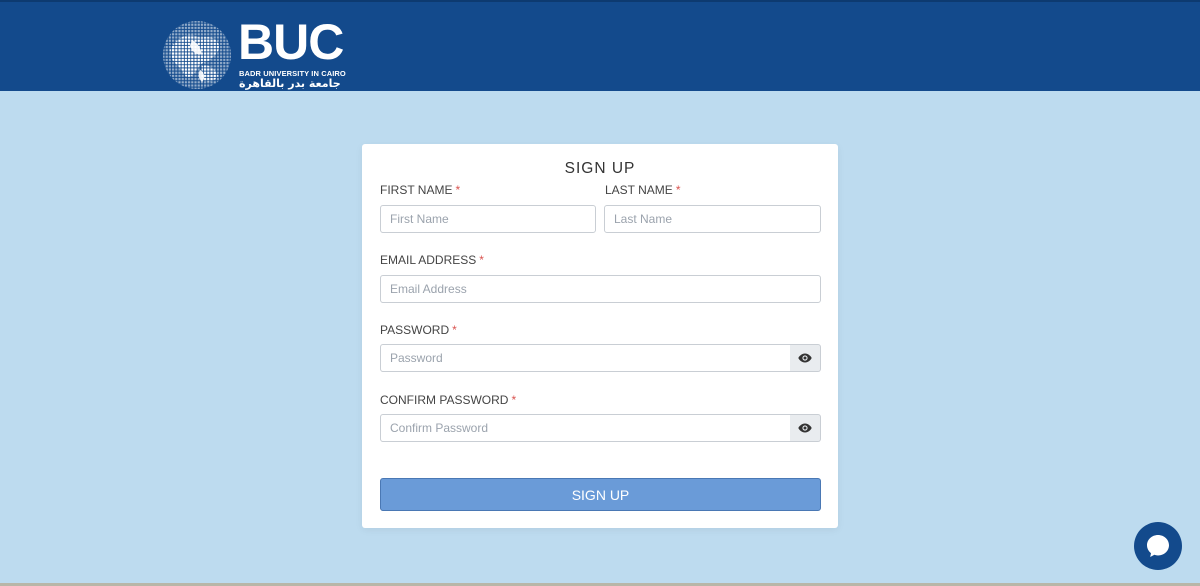 This screenshot has height=586, width=1200. What do you see at coordinates (428, 260) in the screenshot?
I see `email-label-text: EMAIL ADDRESS` at bounding box center [428, 260].